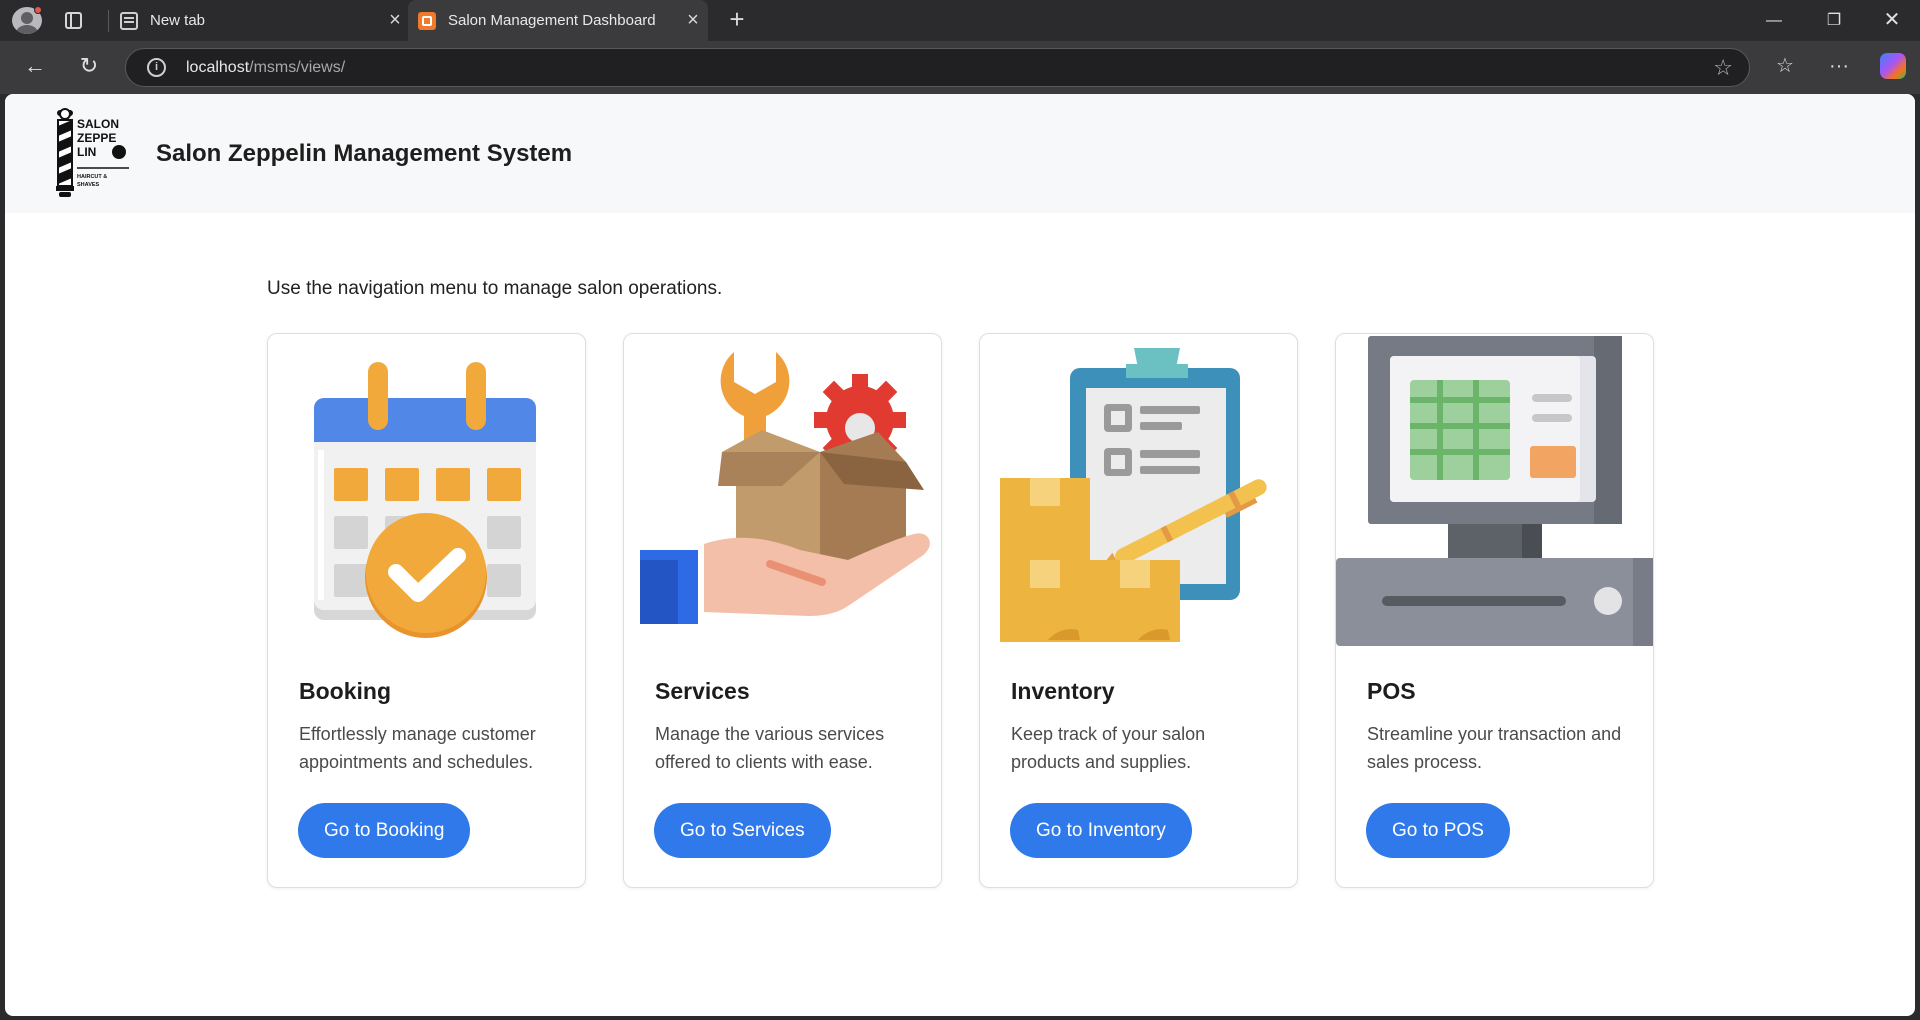  I want to click on logo-text-line: SHAVES, so click(88, 185).